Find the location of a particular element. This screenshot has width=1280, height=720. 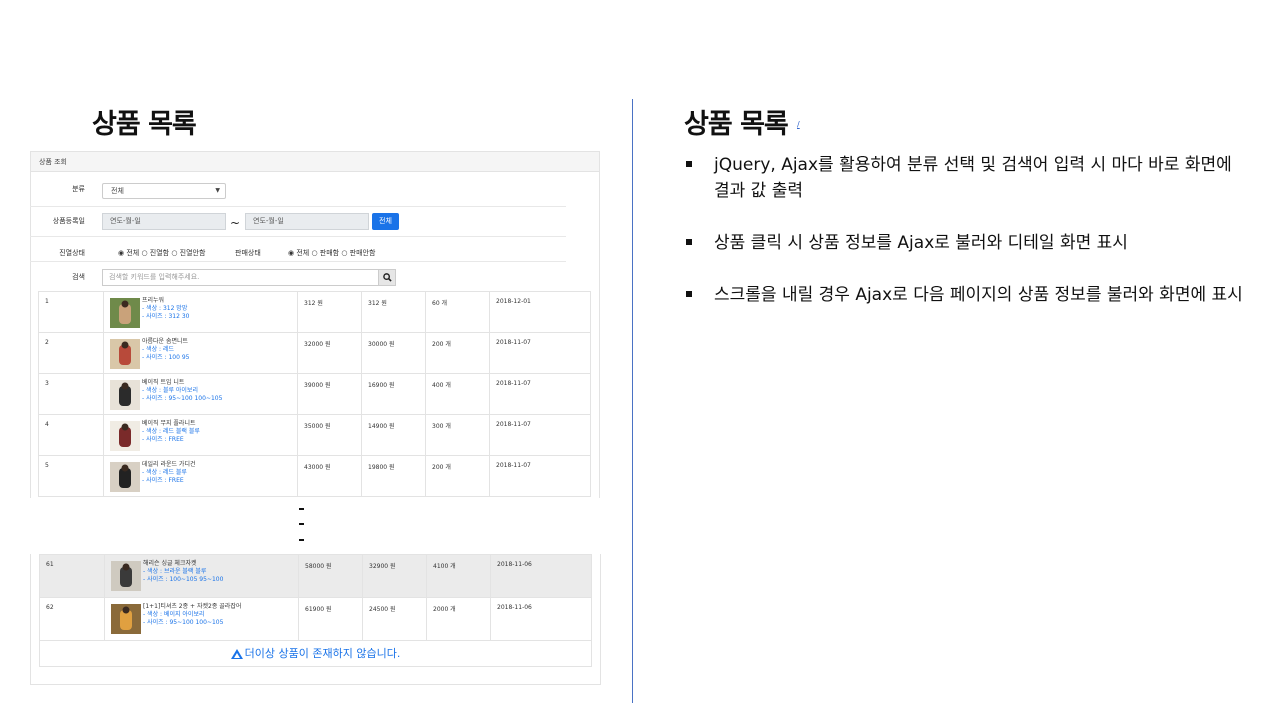

product-cell: 프리누워 - 색상 : 312 망망 - 사이즈 : 312 30 is located at coordinates (200, 312).